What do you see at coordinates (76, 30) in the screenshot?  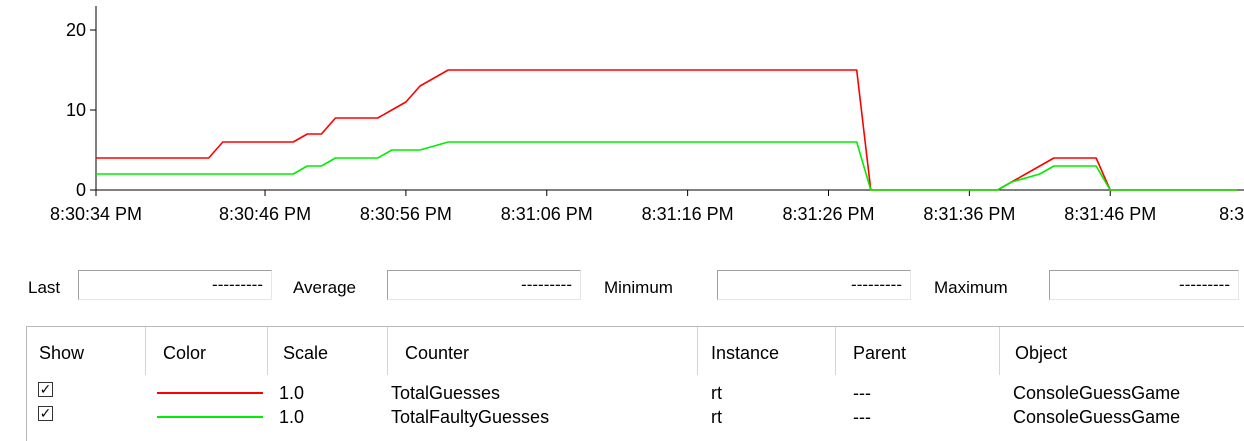 I see `y-tick-label: 20` at bounding box center [76, 30].